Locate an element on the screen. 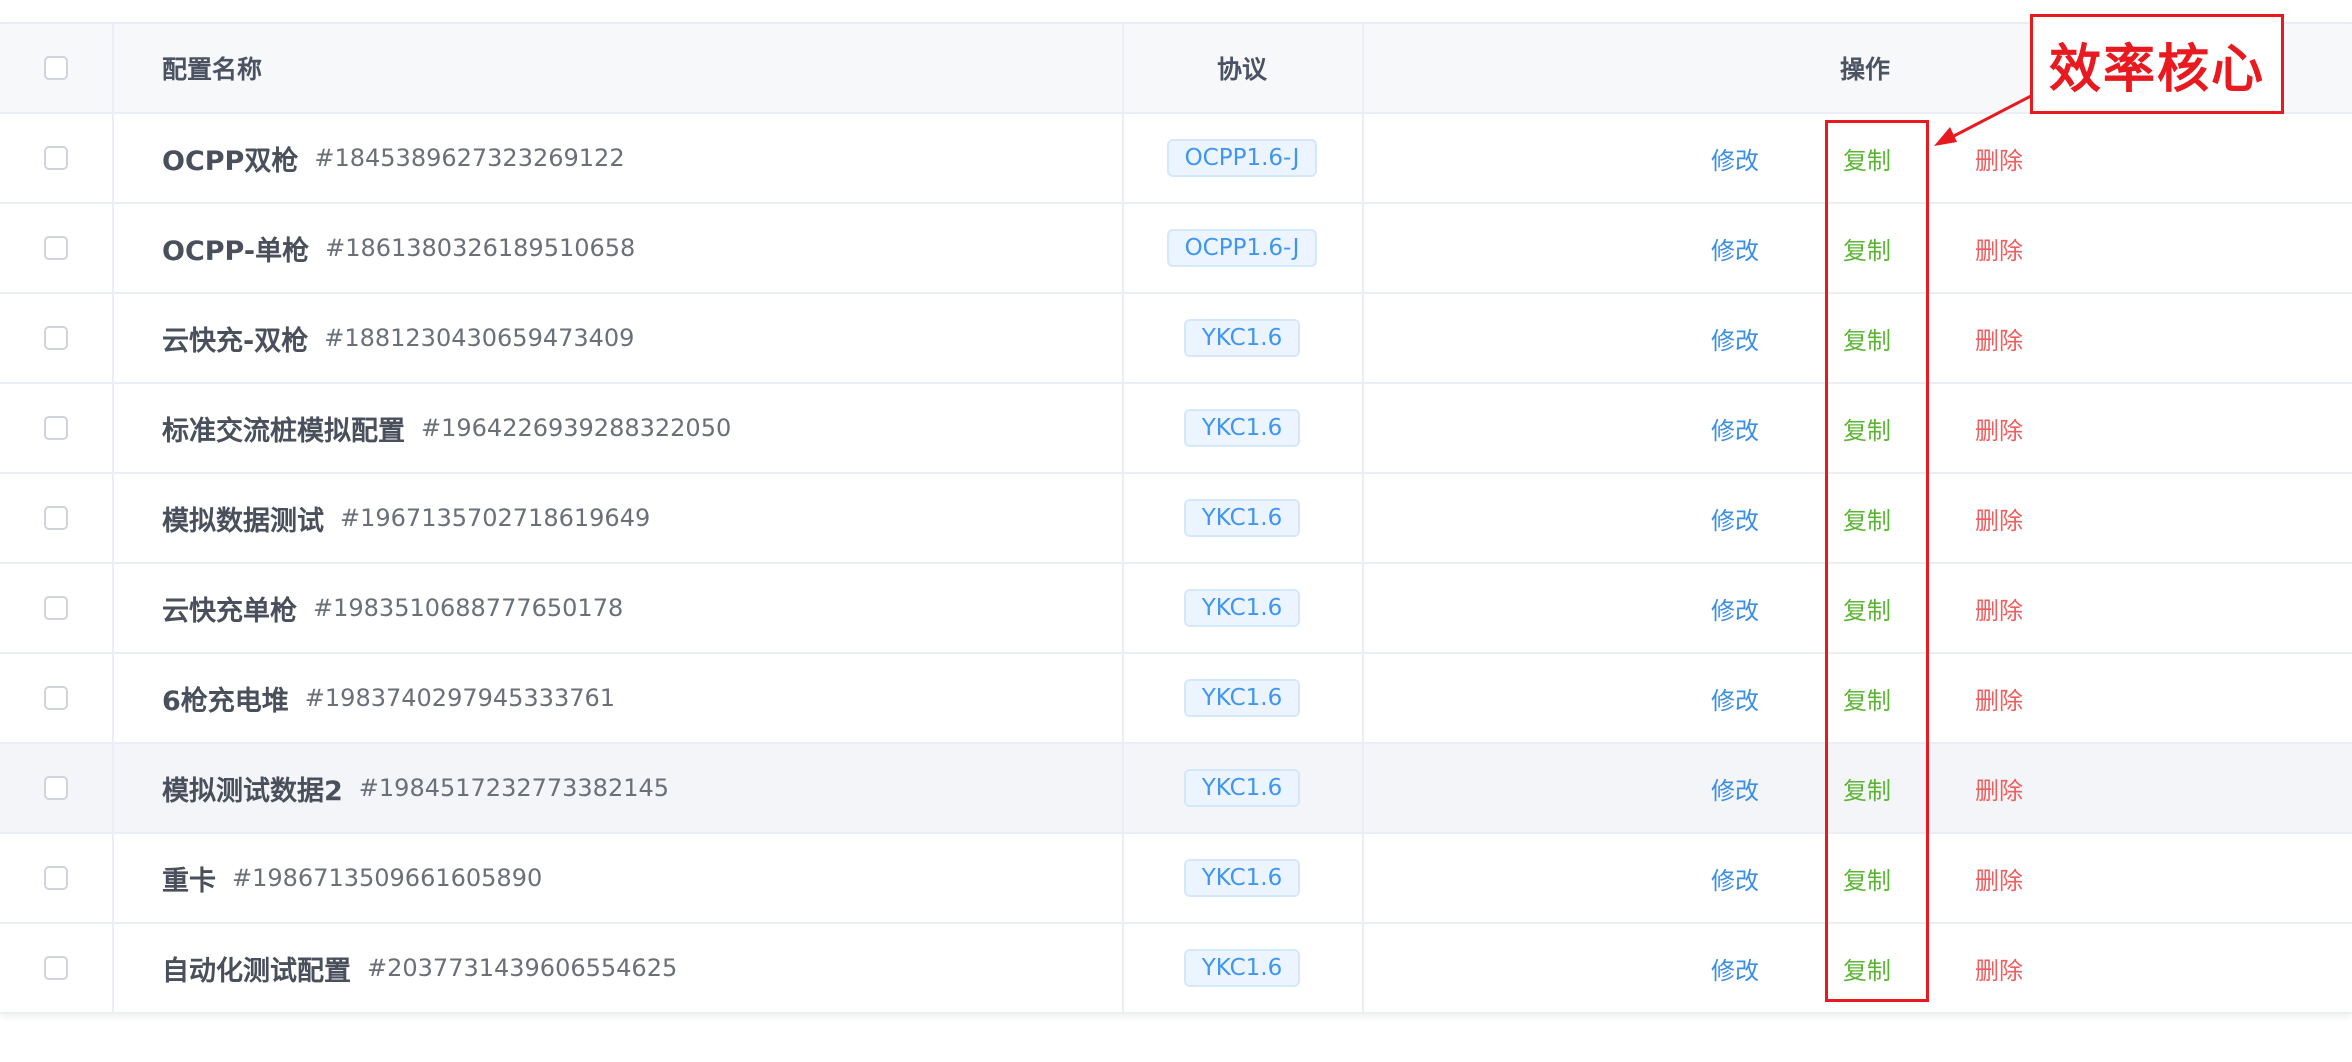 The image size is (2352, 1062). table-row: 自动化测试配置 #2037731439606554625 YKC1.6 修改 复制 删除 is located at coordinates (1176, 969).